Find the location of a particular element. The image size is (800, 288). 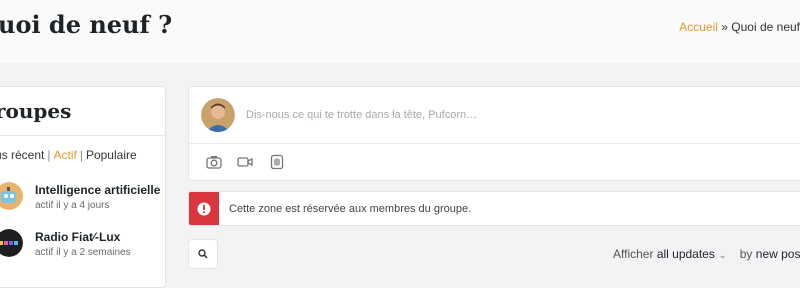

groups-filter-tabs: us récent|Actif|Populaire is located at coordinates (68, 155).